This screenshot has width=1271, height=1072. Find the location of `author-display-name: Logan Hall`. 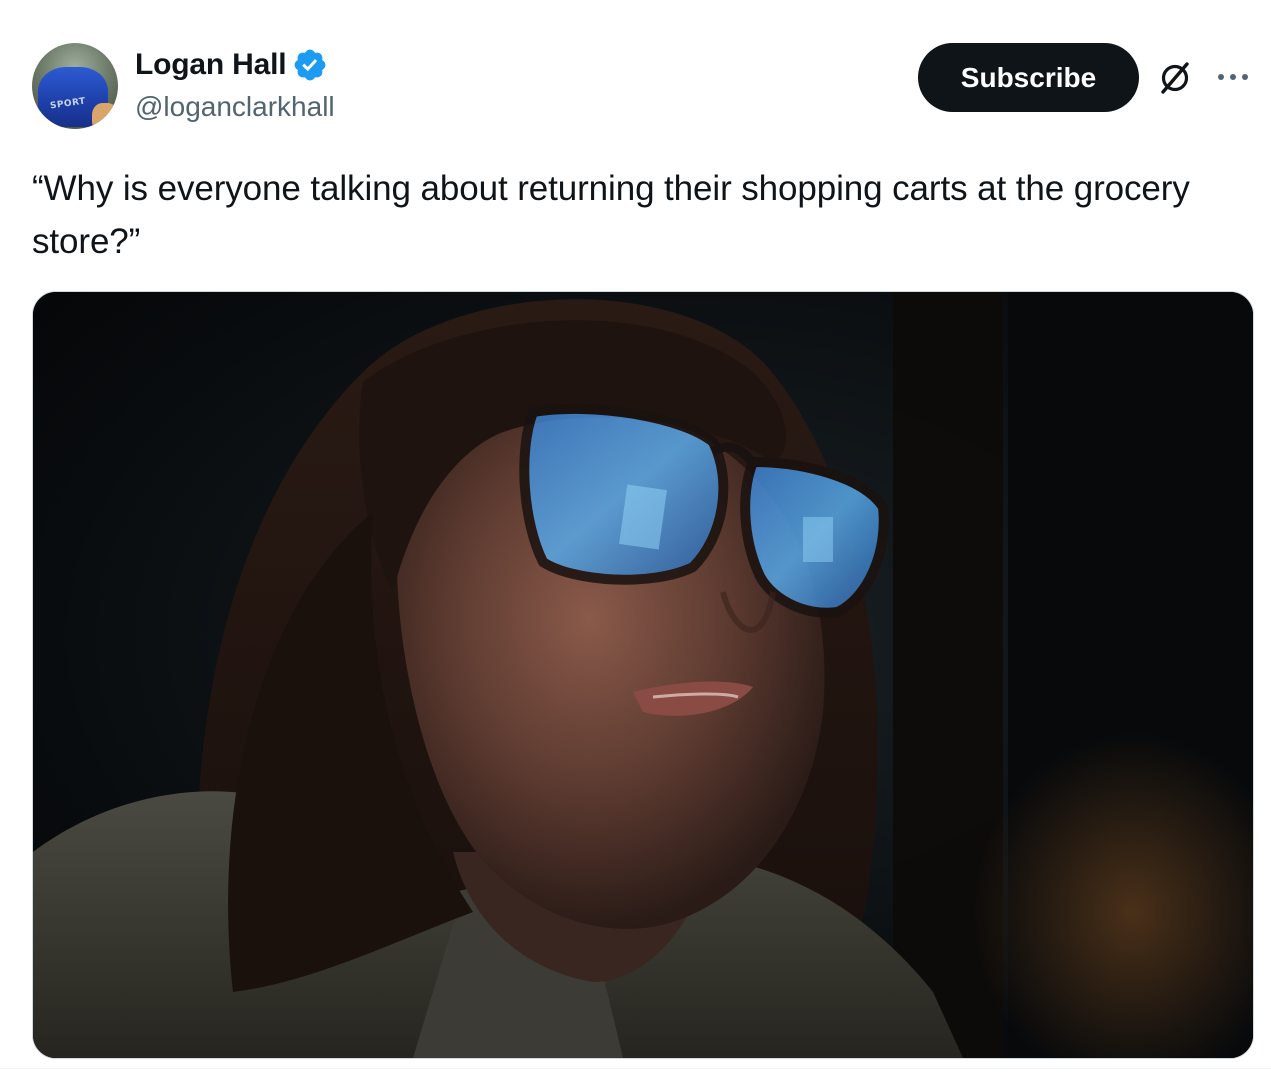

author-display-name: Logan Hall is located at coordinates (211, 65).